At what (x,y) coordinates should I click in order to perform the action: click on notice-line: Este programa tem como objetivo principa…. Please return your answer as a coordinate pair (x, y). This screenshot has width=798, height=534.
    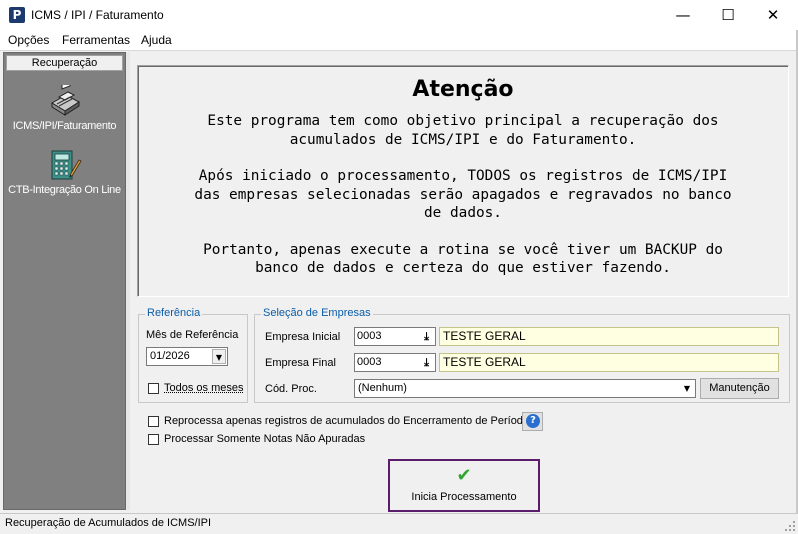
    Looking at the image, I should click on (463, 121).